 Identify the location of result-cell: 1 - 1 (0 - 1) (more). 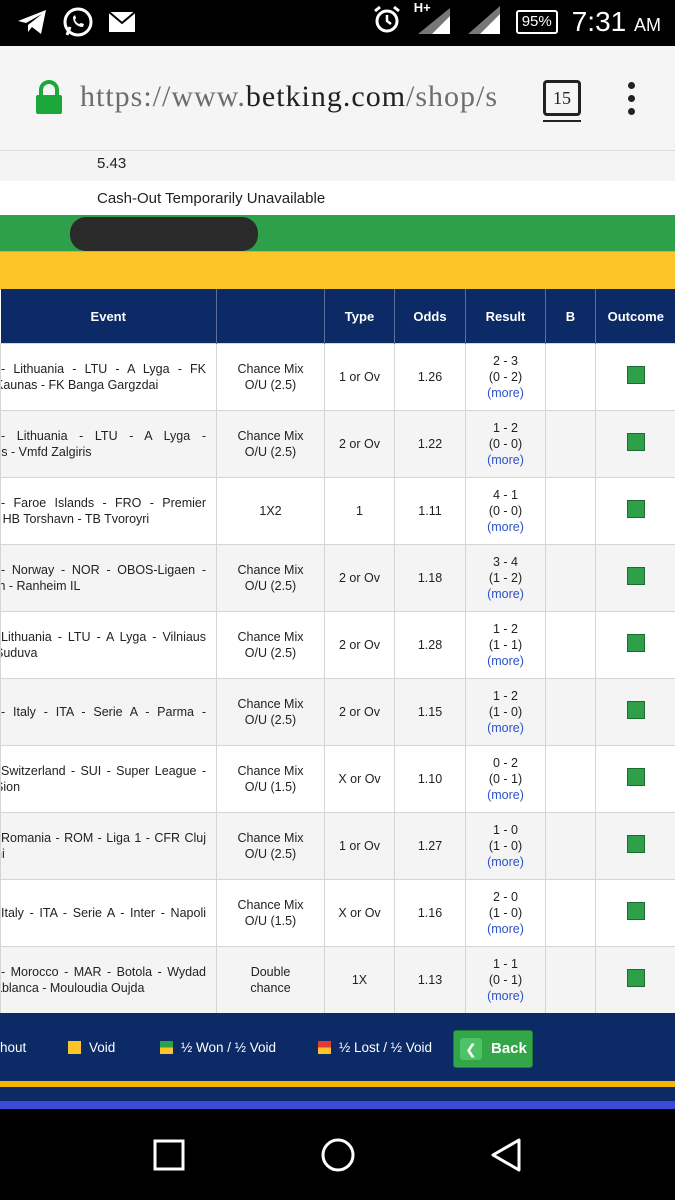
(505, 980).